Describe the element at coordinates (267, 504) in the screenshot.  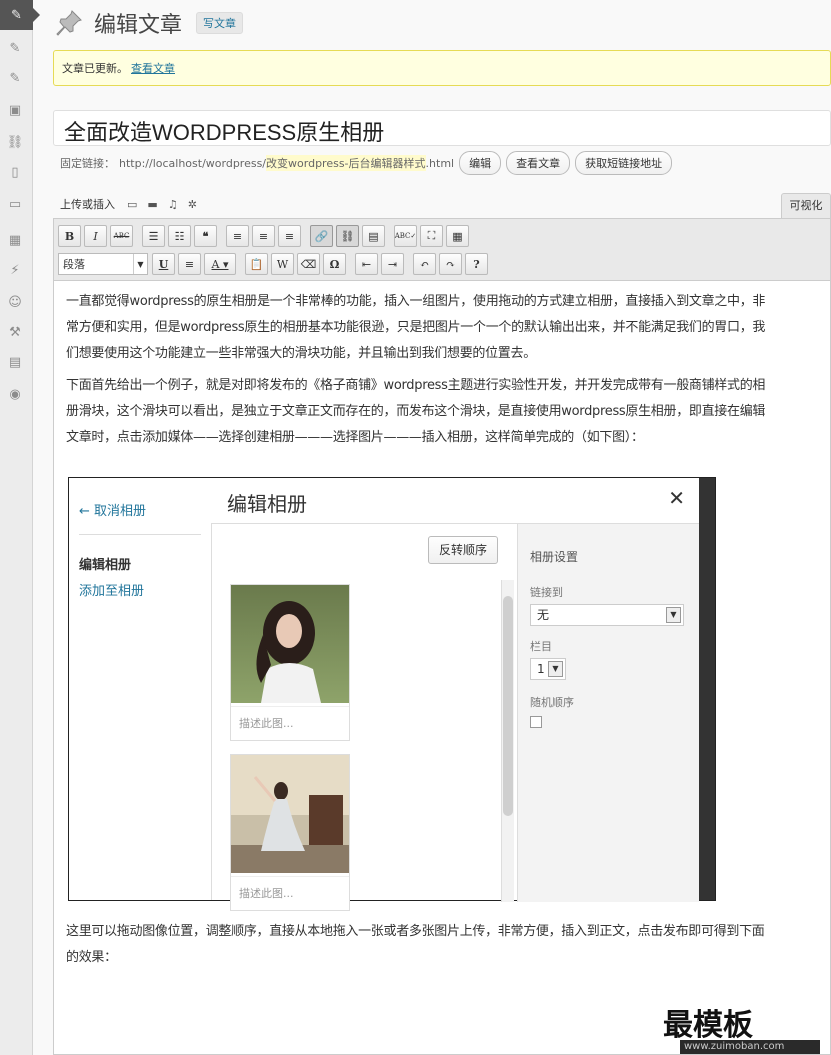
I see `gallery-dialog-title: 编辑相册` at that location.